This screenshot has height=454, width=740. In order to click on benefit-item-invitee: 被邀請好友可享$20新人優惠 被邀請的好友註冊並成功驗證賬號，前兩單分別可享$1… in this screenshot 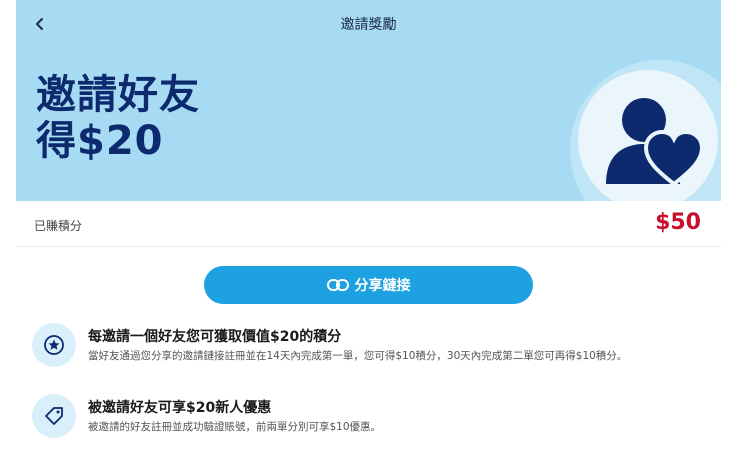, I will do `click(377, 417)`.